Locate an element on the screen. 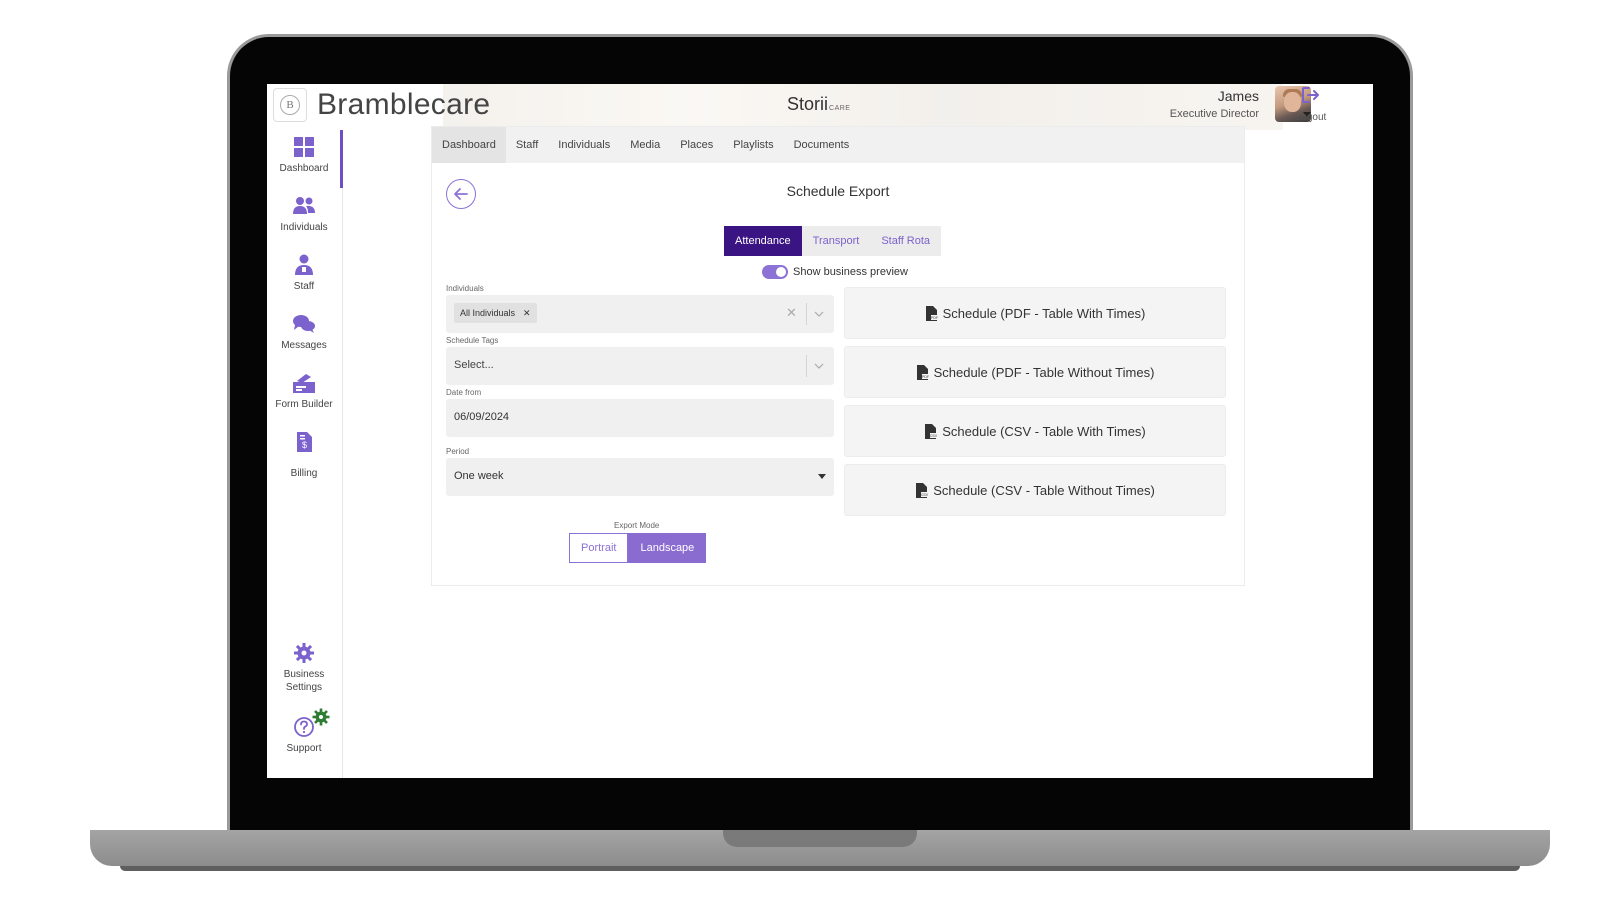 The width and height of the screenshot is (1600, 900). business-preview-toggle-row: Show business preview is located at coordinates (835, 272).